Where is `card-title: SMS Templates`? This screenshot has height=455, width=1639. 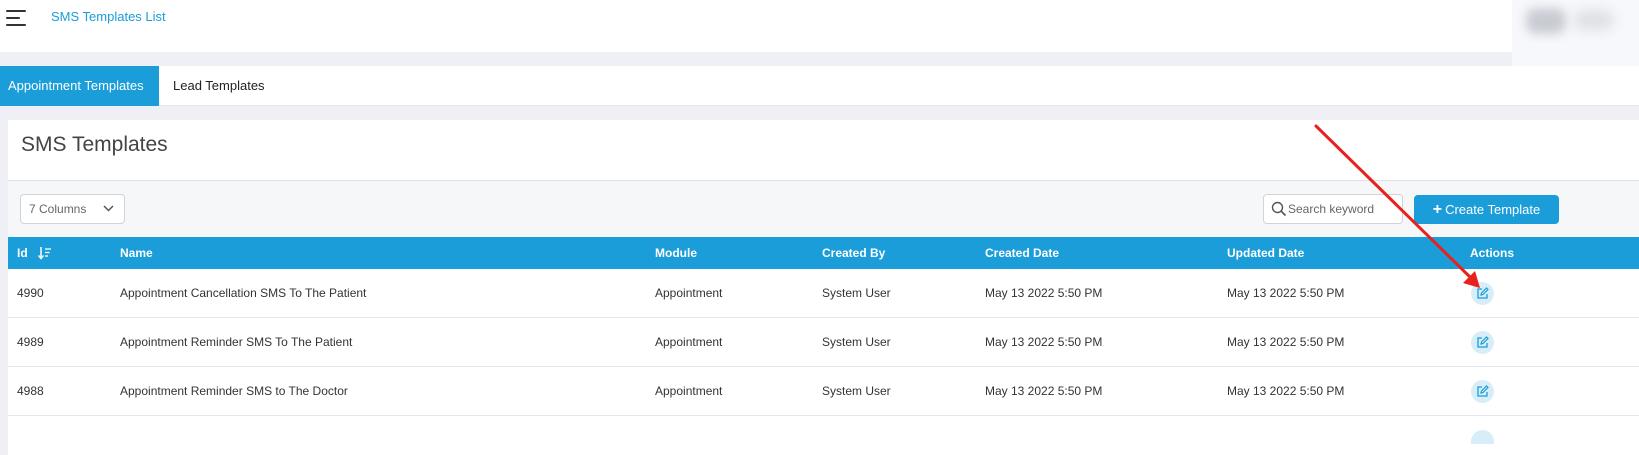
card-title: SMS Templates is located at coordinates (94, 144).